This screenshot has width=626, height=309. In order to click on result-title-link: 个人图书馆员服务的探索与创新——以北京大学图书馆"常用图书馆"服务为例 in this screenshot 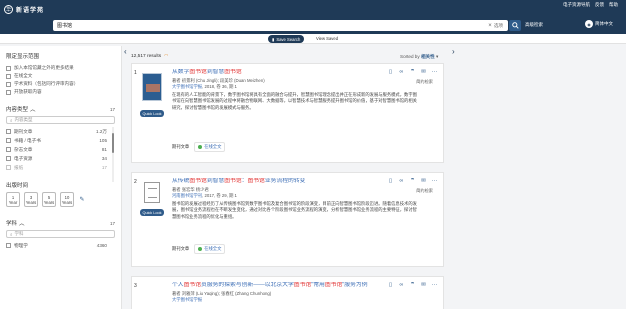, I will do `click(287, 285)`.